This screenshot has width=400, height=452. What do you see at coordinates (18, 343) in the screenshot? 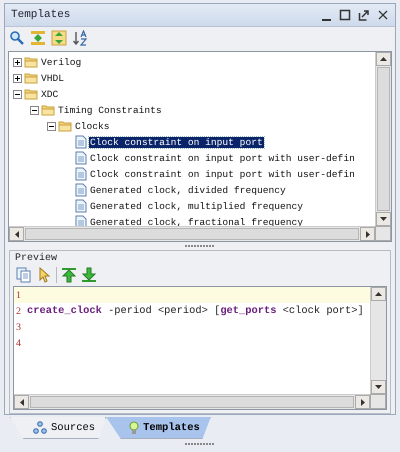
I see `line-number: 4` at bounding box center [18, 343].